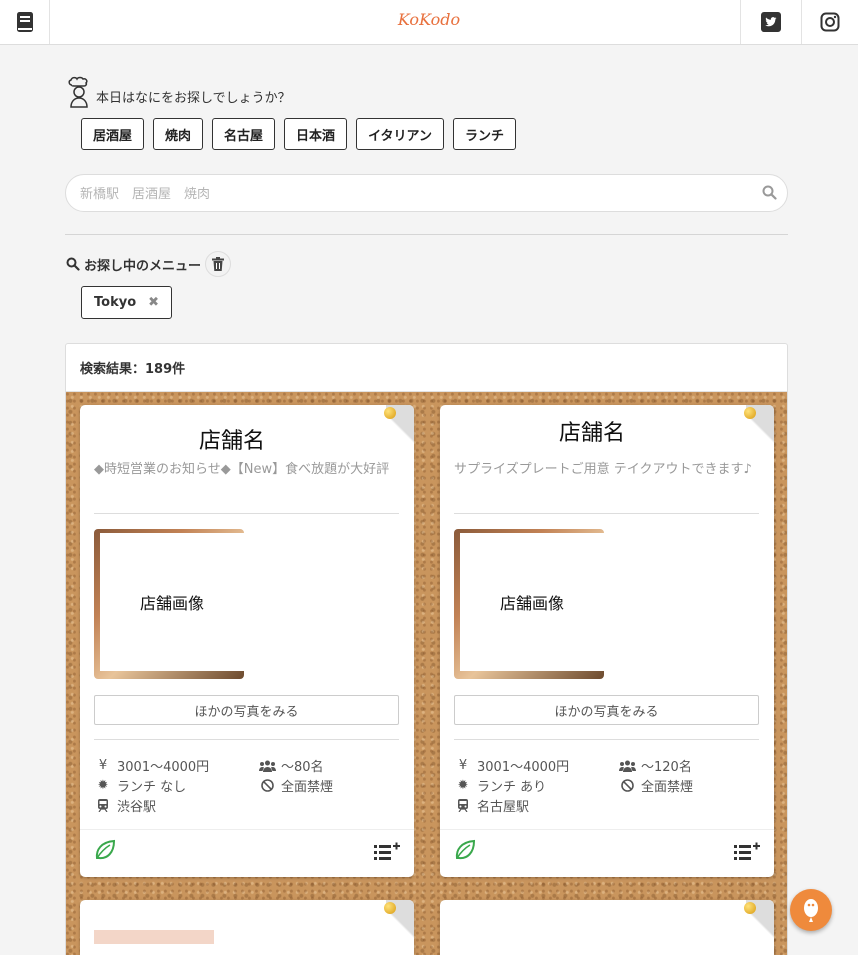 The height and width of the screenshot is (955, 858). What do you see at coordinates (426, 234) in the screenshot?
I see `section-divider` at bounding box center [426, 234].